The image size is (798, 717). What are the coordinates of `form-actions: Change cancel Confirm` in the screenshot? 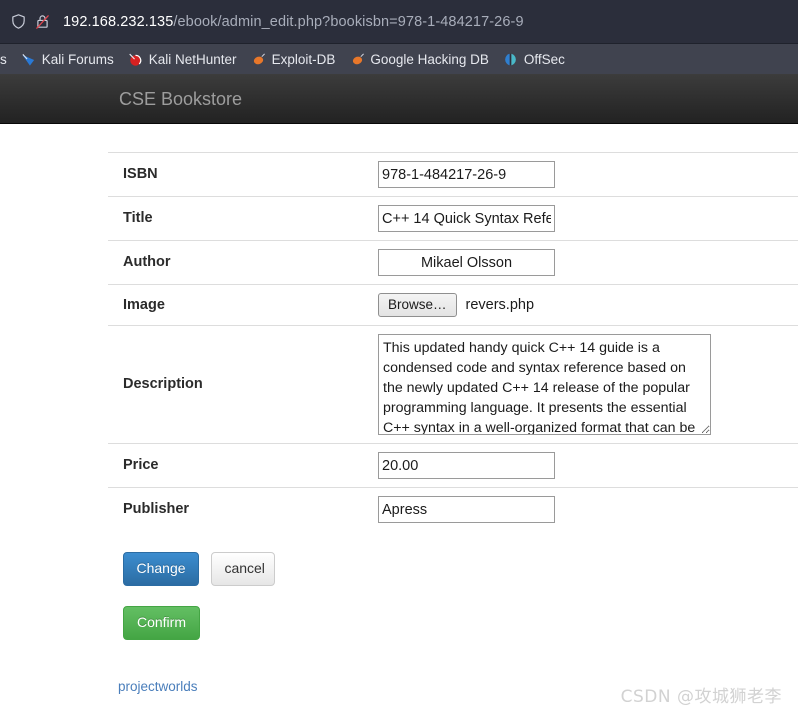 It's located at (460, 585).